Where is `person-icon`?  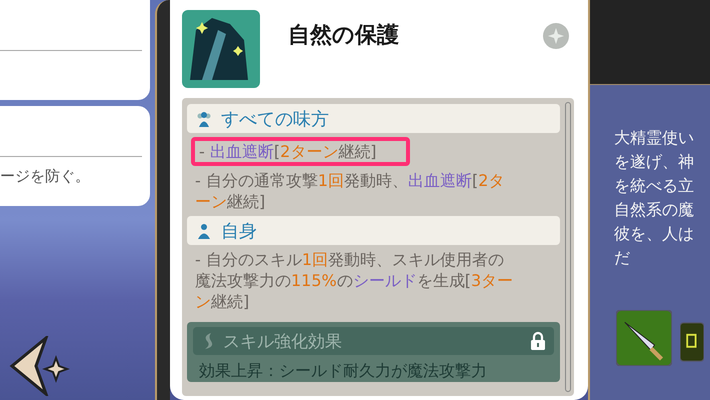
person-icon is located at coordinates (204, 231).